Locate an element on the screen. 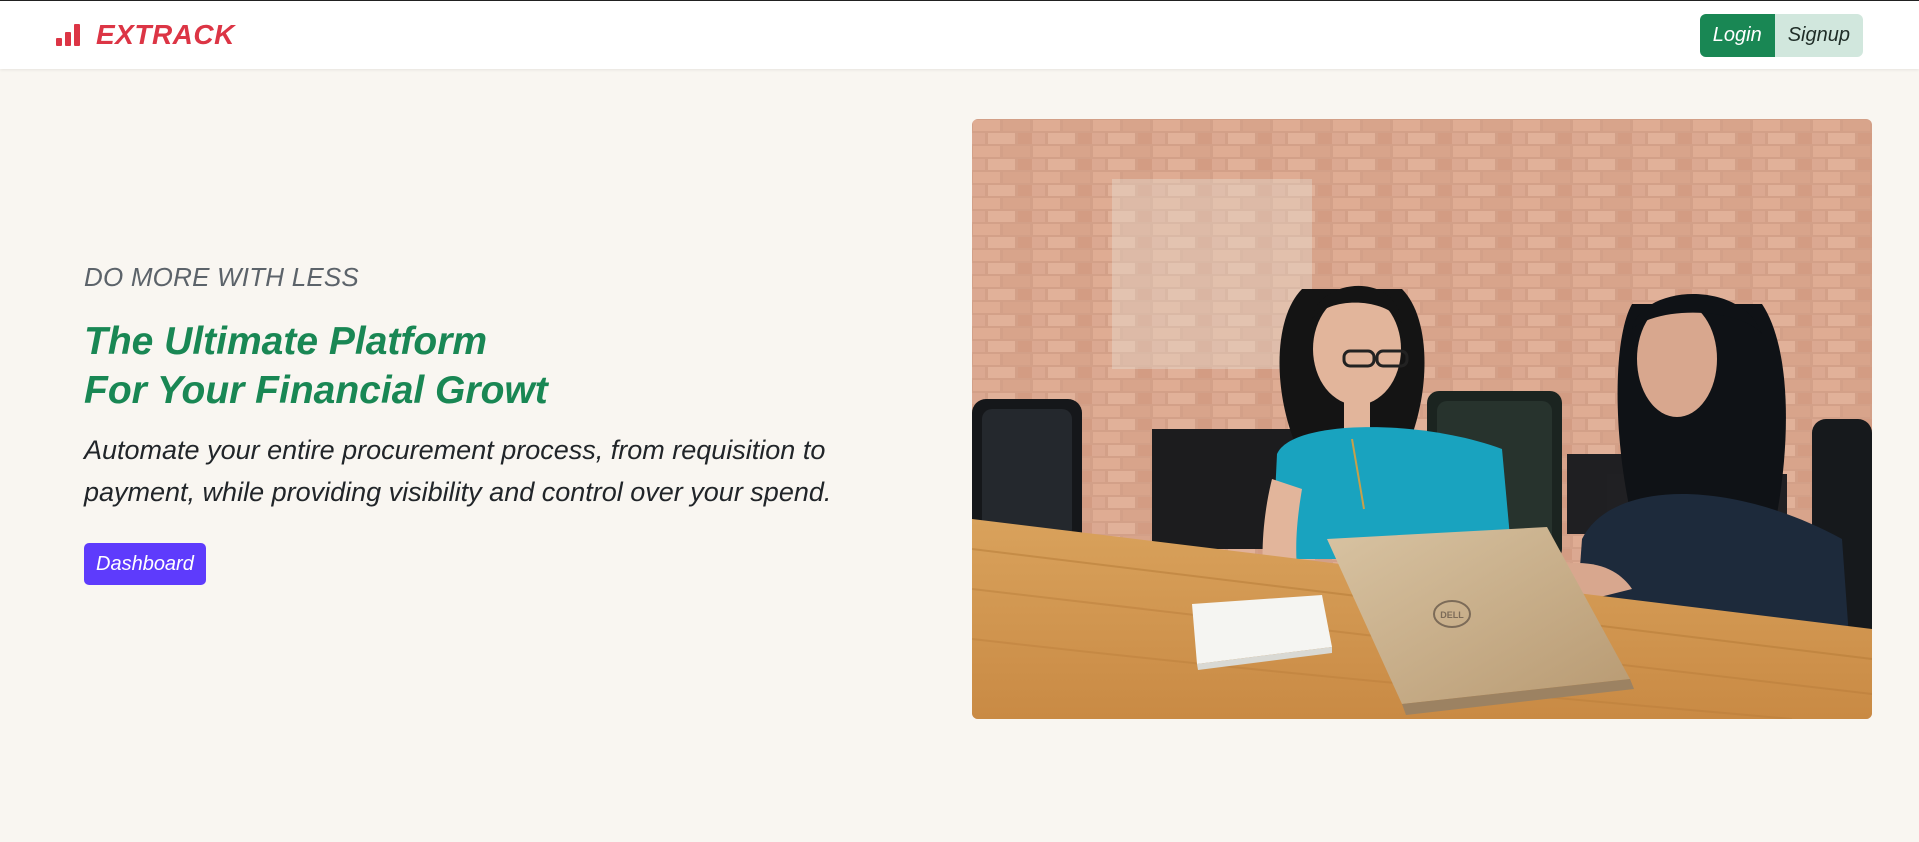 This screenshot has height=842, width=1919. headline-line-1: The Ultimate Platform is located at coordinates (286, 341).